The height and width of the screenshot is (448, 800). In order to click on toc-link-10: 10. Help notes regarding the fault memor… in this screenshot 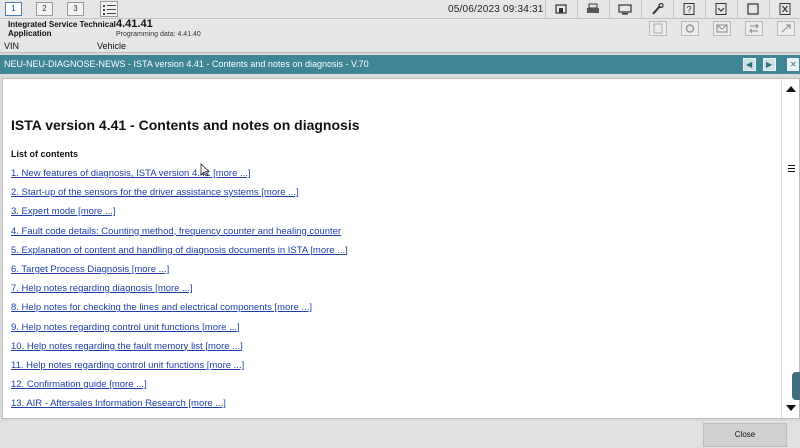, I will do `click(127, 346)`.